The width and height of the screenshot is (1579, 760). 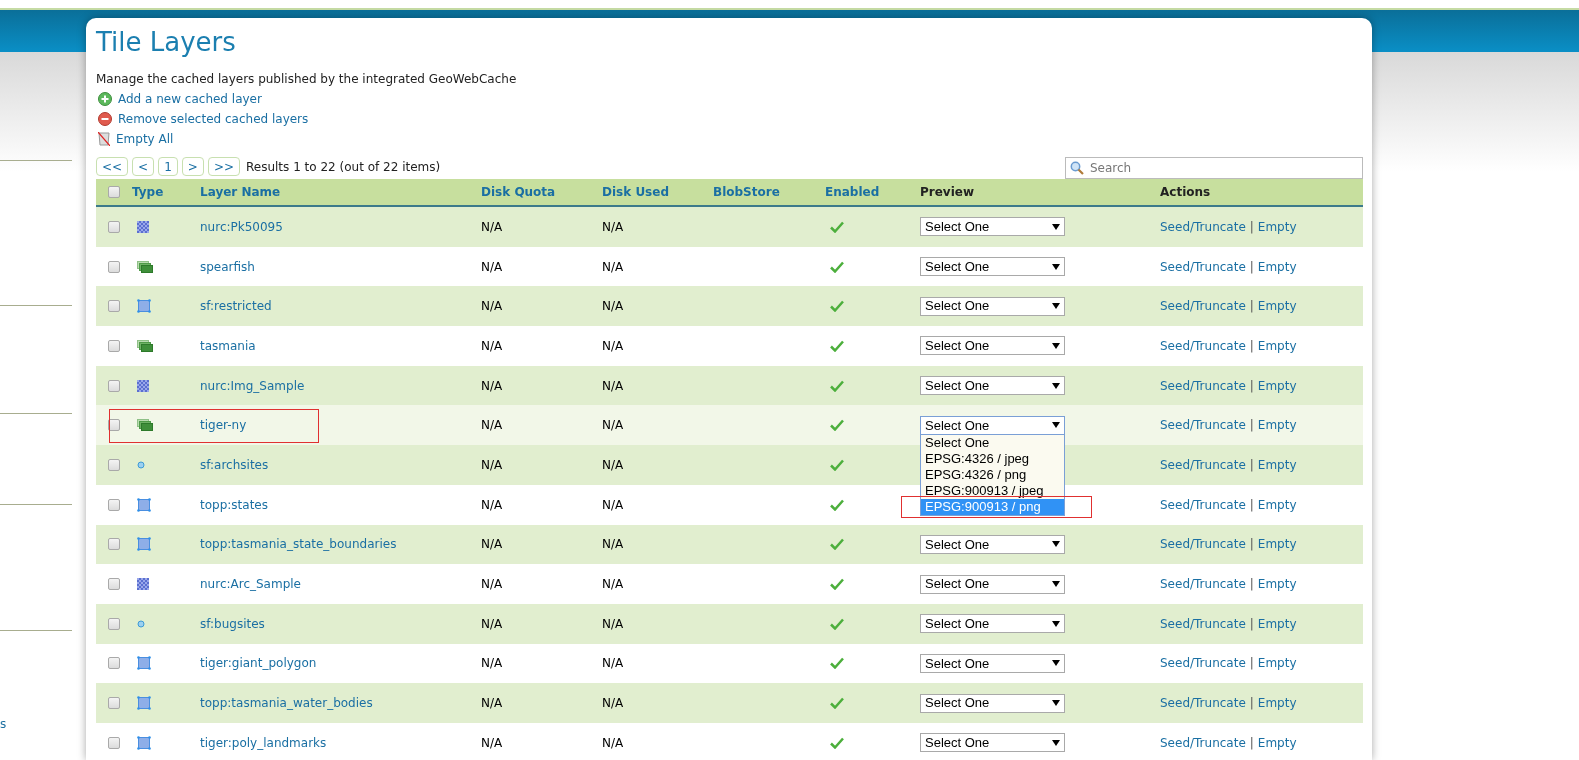 I want to click on layer-name-link: tiger:giant_polygon, so click(x=258, y=663).